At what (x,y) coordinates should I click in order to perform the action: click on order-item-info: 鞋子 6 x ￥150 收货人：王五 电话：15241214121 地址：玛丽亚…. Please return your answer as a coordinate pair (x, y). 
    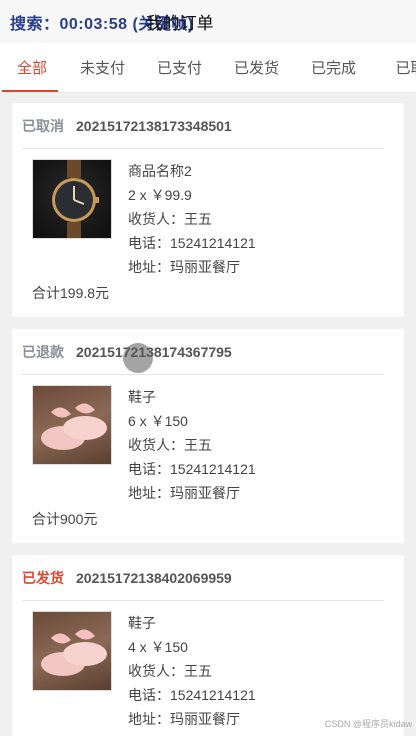
    Looking at the image, I should click on (192, 445).